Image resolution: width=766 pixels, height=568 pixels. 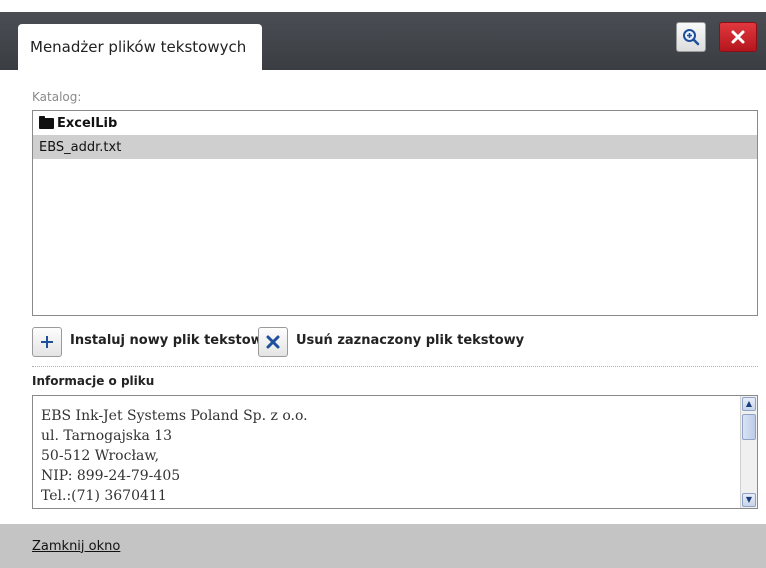 I want to click on plus-icon, so click(x=47, y=342).